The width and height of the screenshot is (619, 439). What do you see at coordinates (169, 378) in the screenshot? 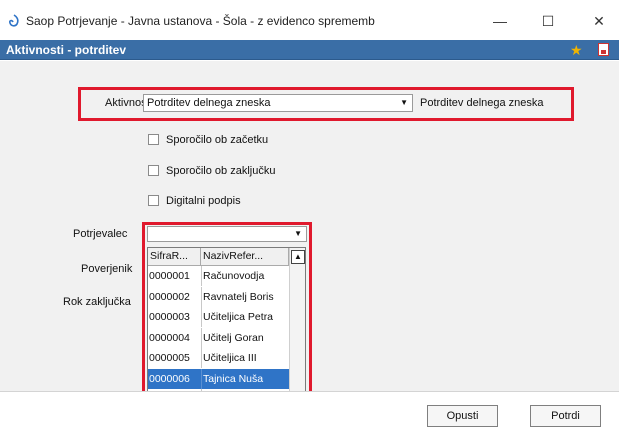
I see `list-item-code: 0000006` at bounding box center [169, 378].